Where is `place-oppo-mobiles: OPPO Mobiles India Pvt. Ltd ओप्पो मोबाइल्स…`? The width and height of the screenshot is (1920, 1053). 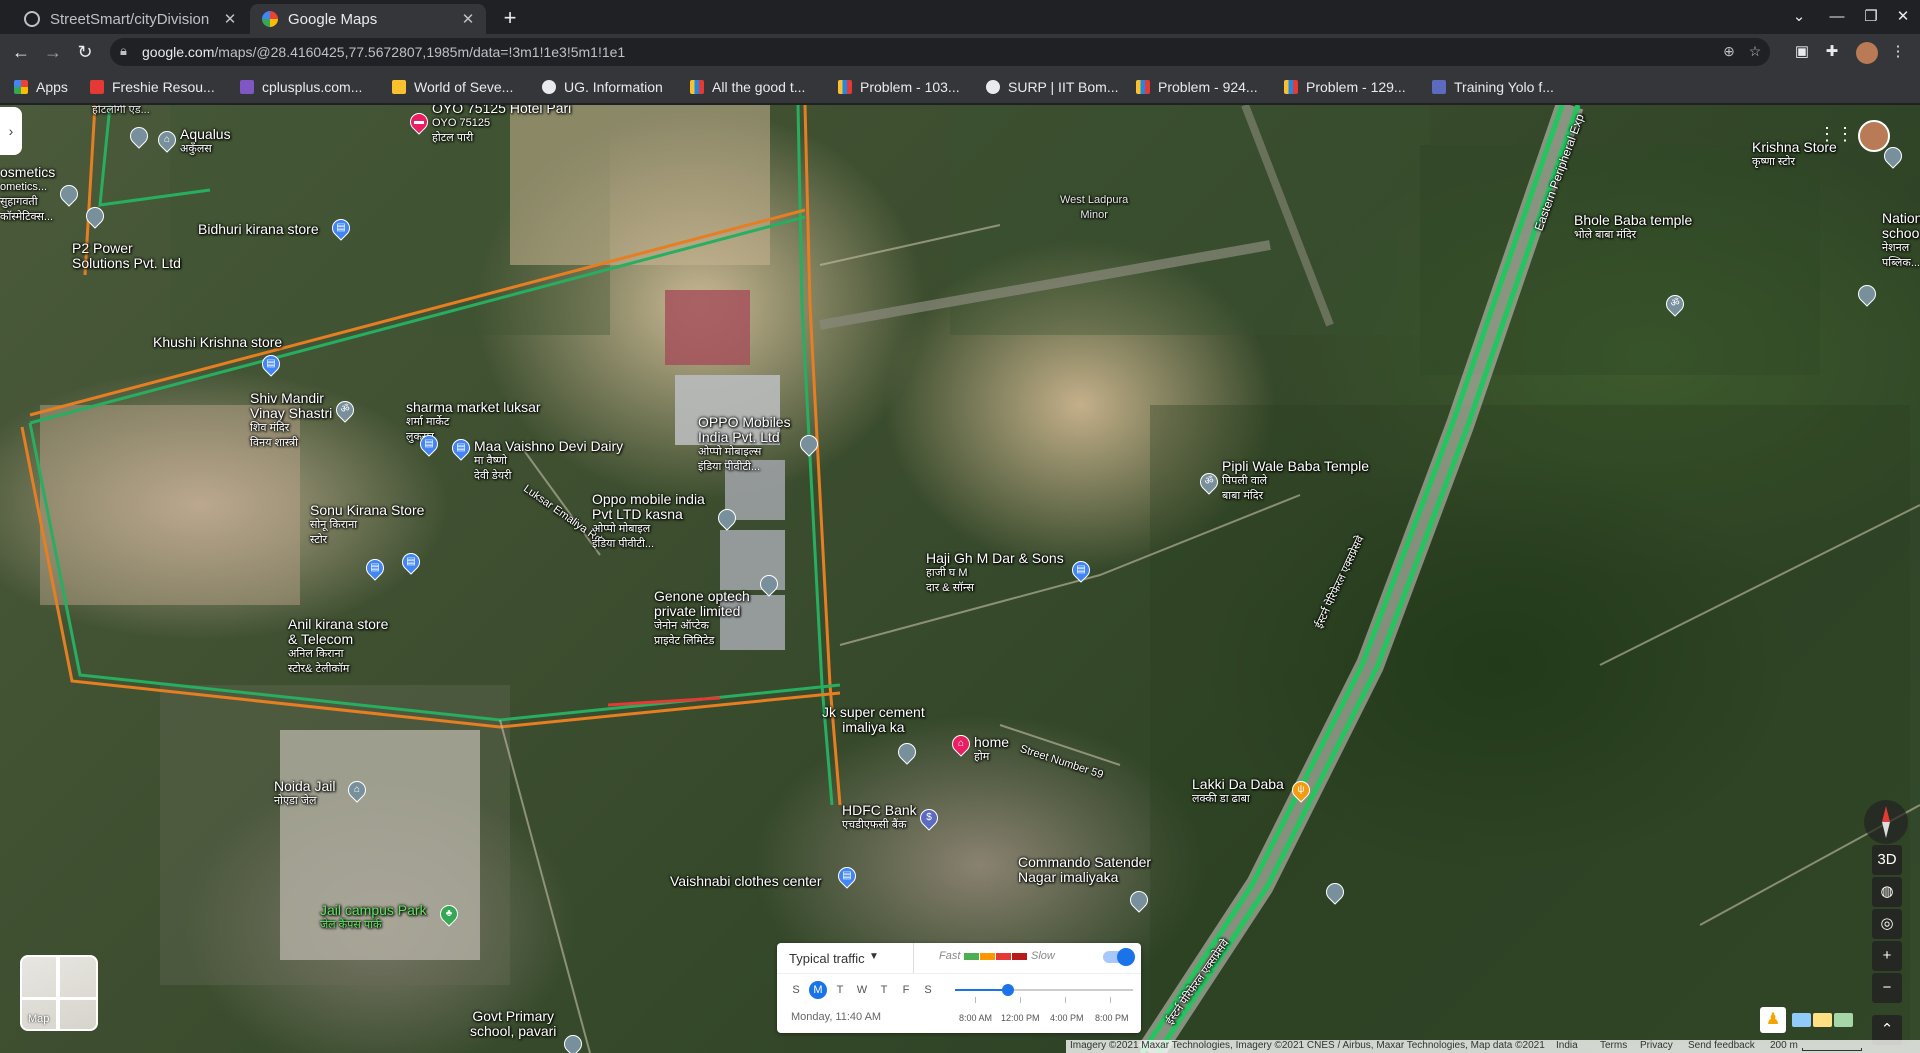
place-oppo-mobiles: OPPO Mobiles India Pvt. Ltd ओप्पो मोबाइल्स… is located at coordinates (744, 445).